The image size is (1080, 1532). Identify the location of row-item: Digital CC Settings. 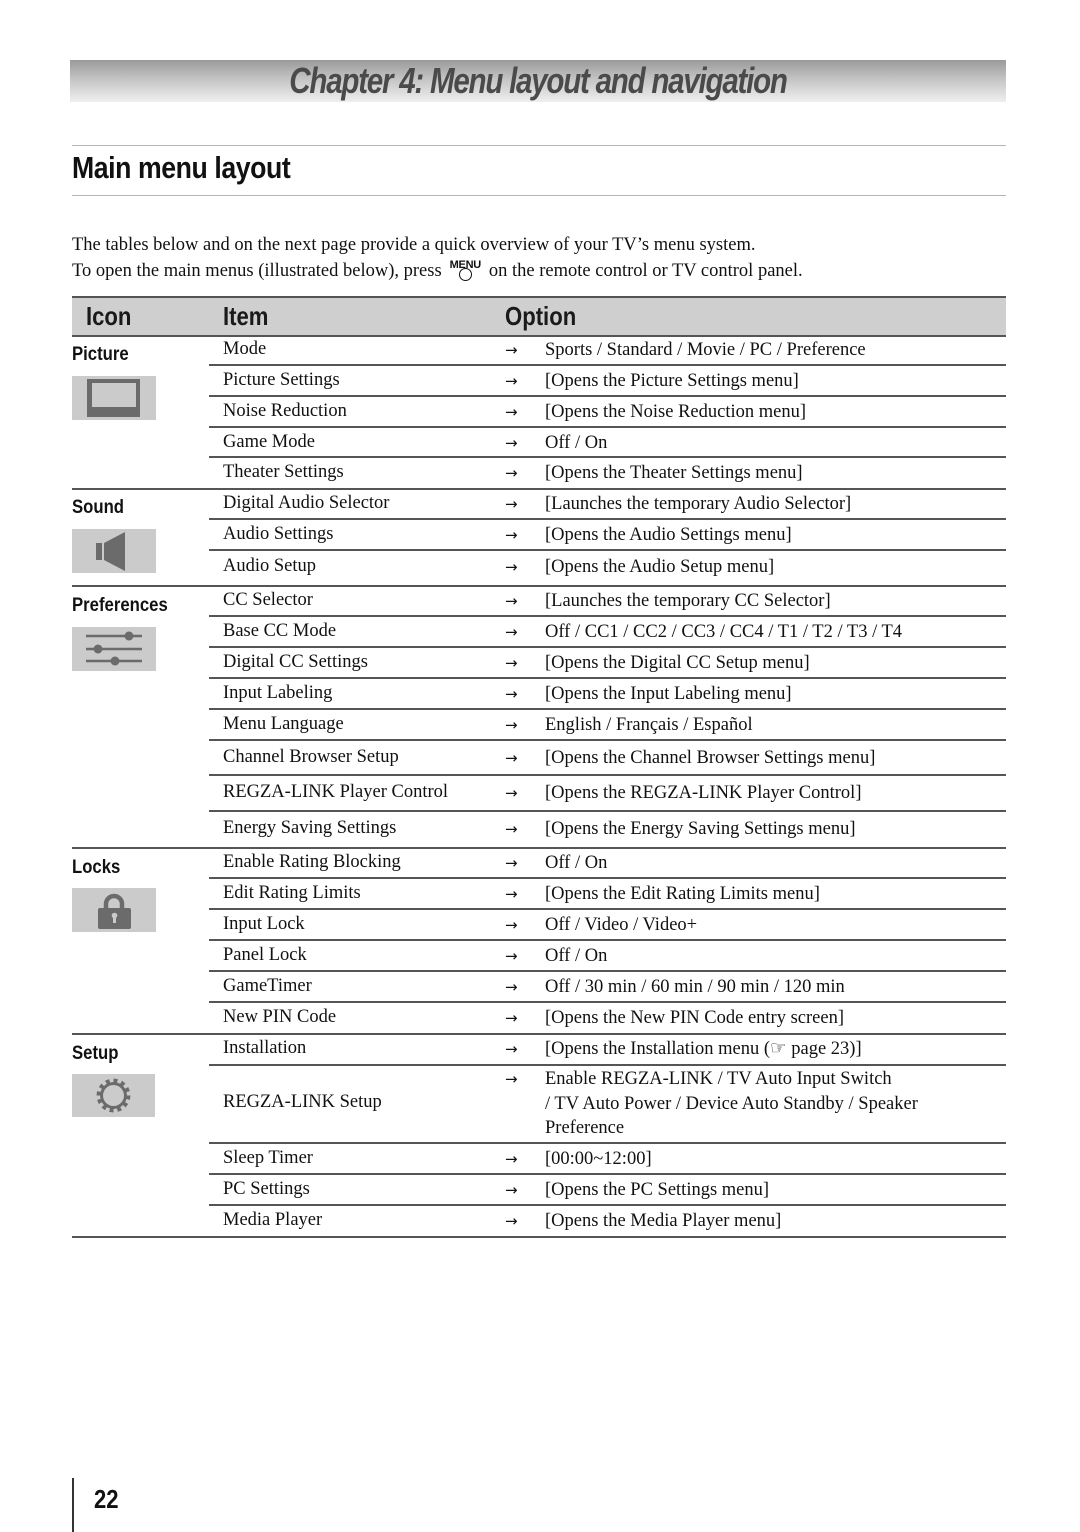
(295, 662).